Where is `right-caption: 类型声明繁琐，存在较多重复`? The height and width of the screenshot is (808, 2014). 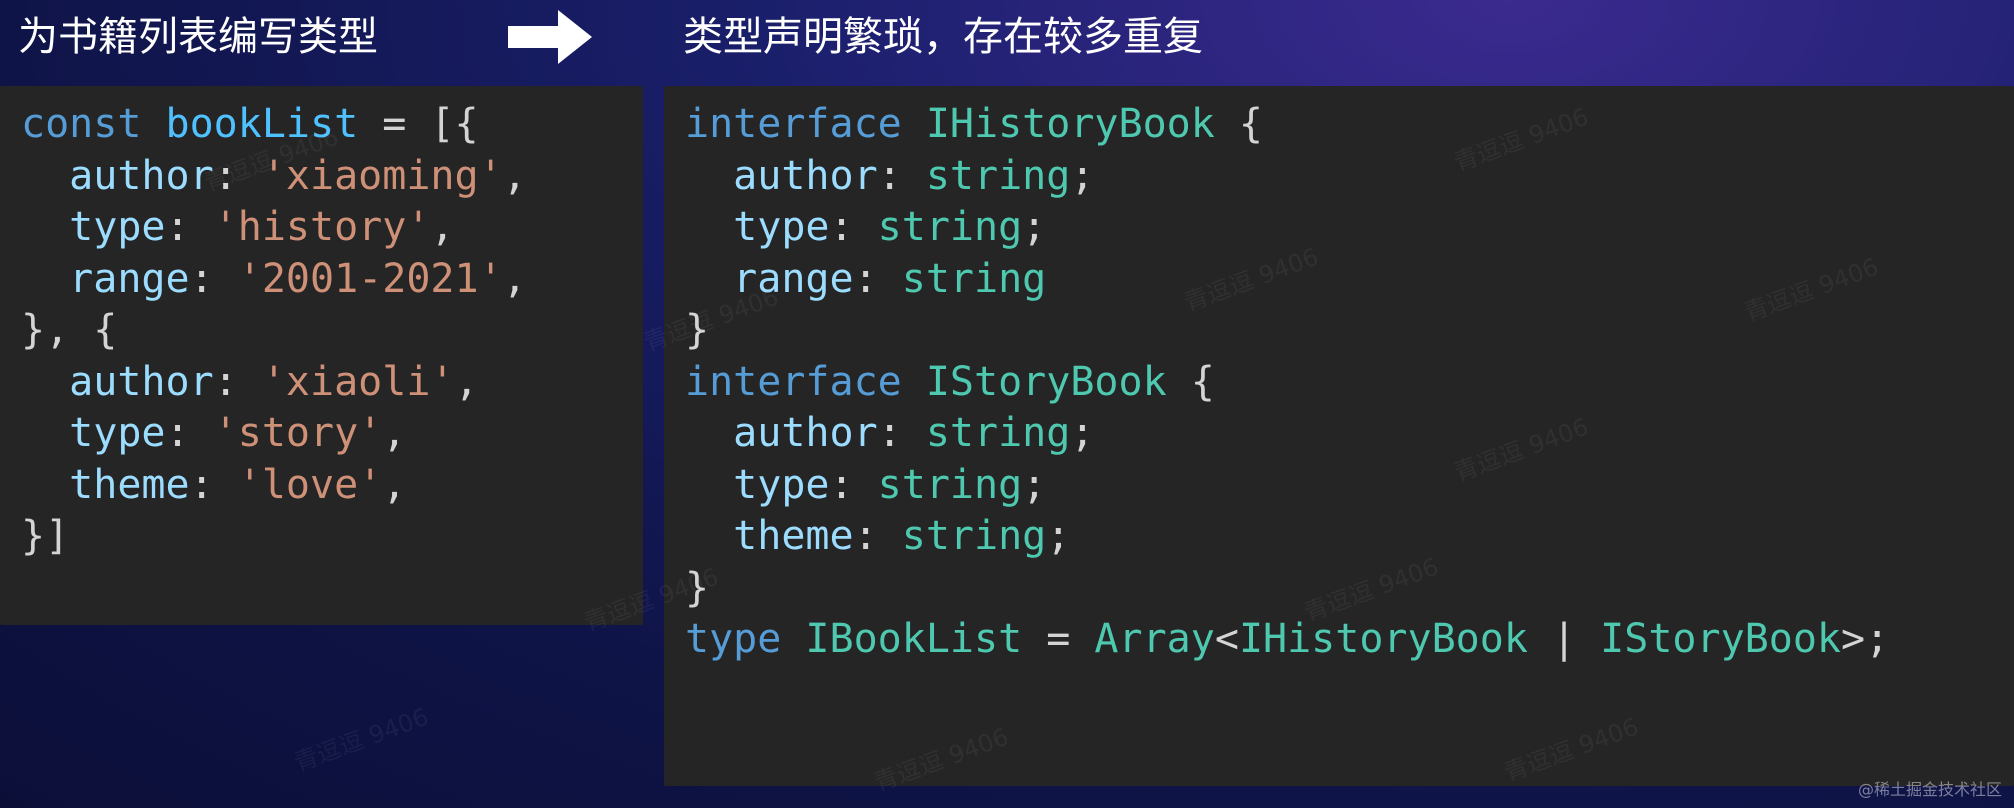
right-caption: 类型声明繁琐，存在较多重复 is located at coordinates (943, 37).